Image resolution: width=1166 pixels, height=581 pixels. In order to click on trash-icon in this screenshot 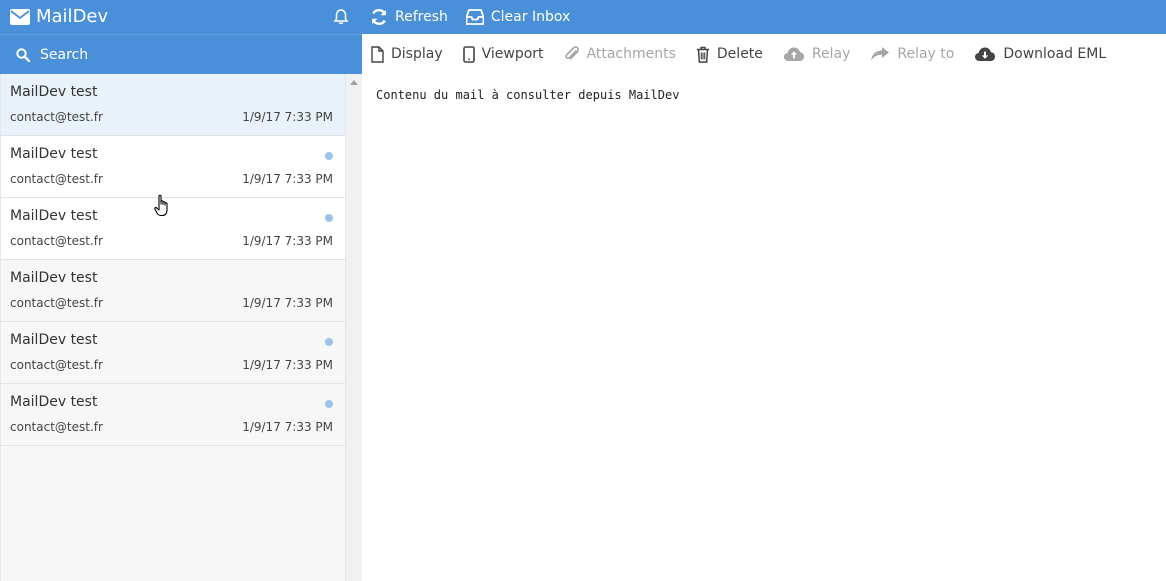, I will do `click(702, 54)`.